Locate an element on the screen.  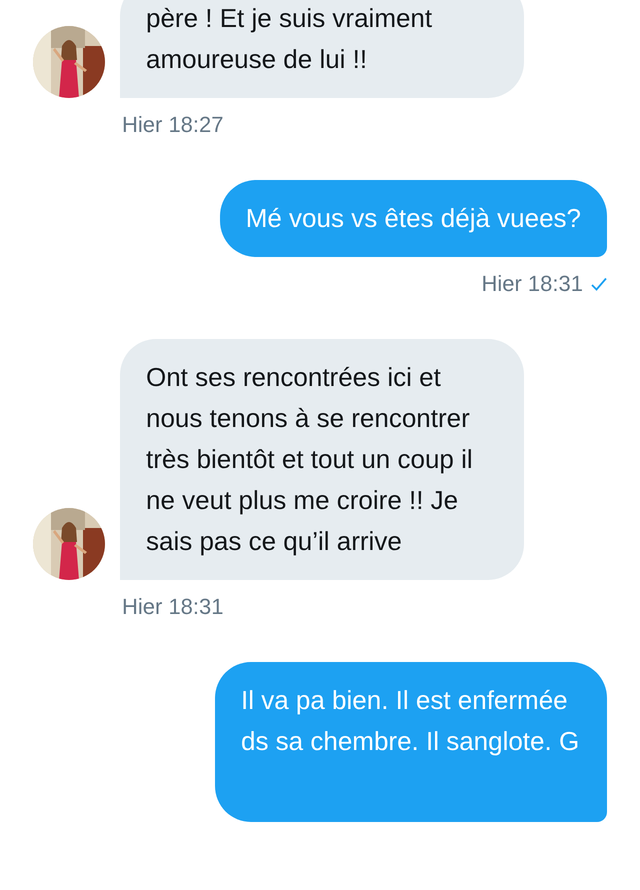
message-time: Hier 18:27 is located at coordinates (173, 125).